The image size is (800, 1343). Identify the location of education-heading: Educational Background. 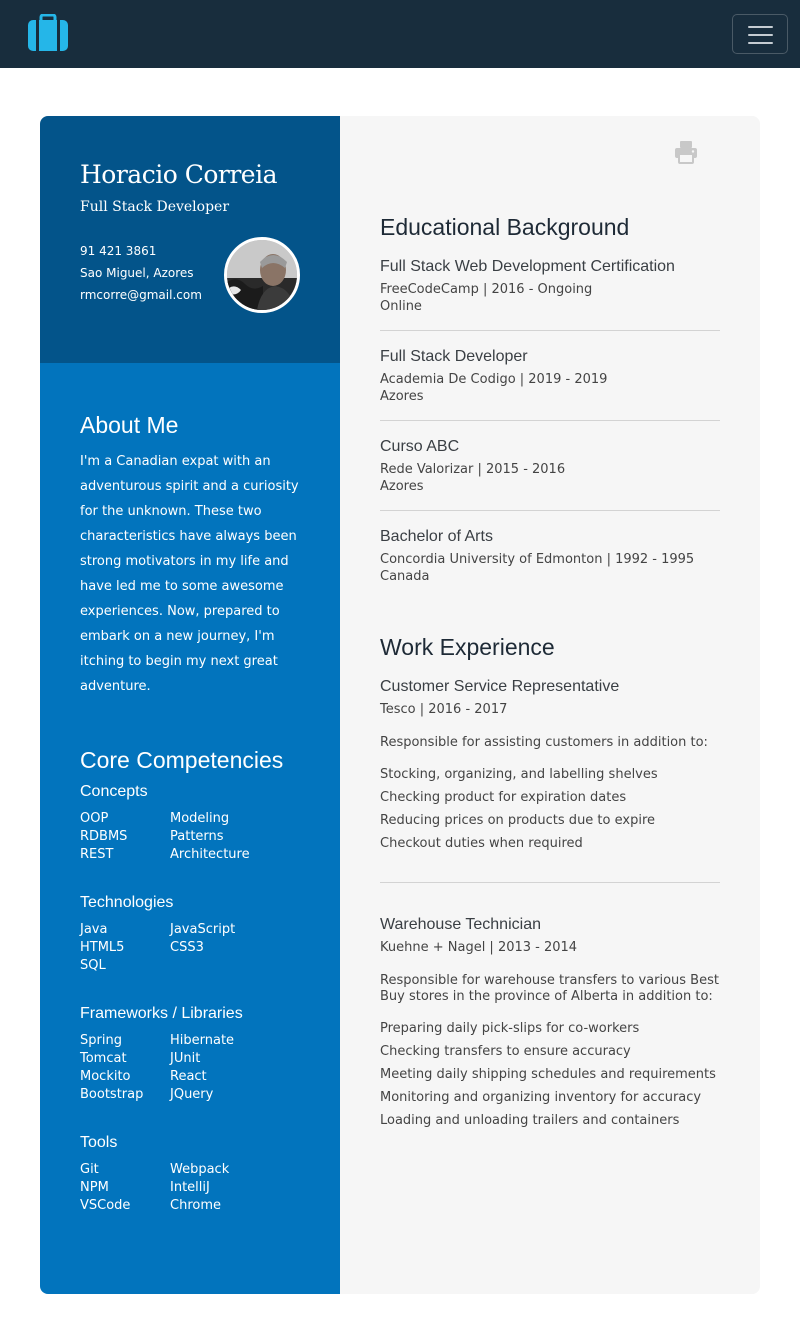
(505, 227).